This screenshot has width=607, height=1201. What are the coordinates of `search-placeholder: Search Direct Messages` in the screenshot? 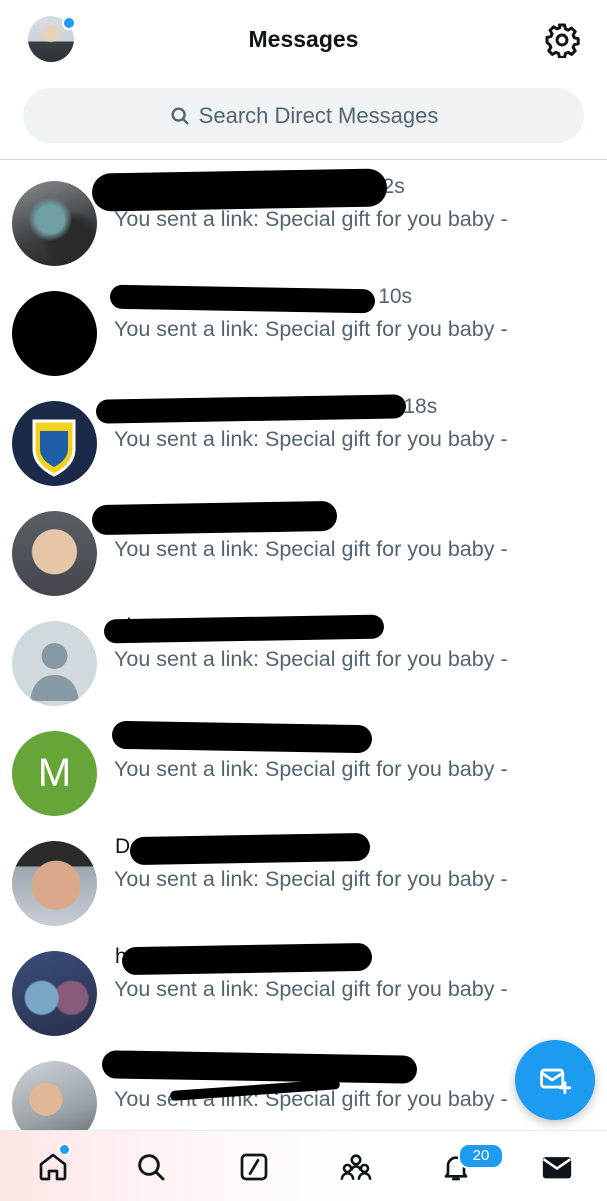 It's located at (318, 115).